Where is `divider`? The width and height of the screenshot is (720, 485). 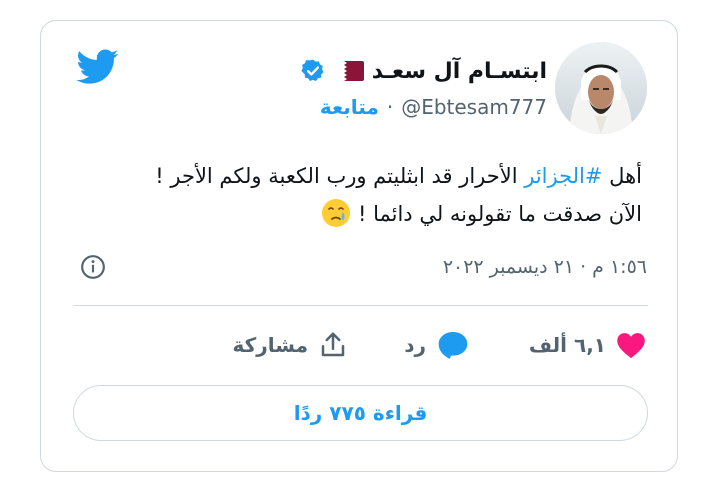
divider is located at coordinates (360, 305).